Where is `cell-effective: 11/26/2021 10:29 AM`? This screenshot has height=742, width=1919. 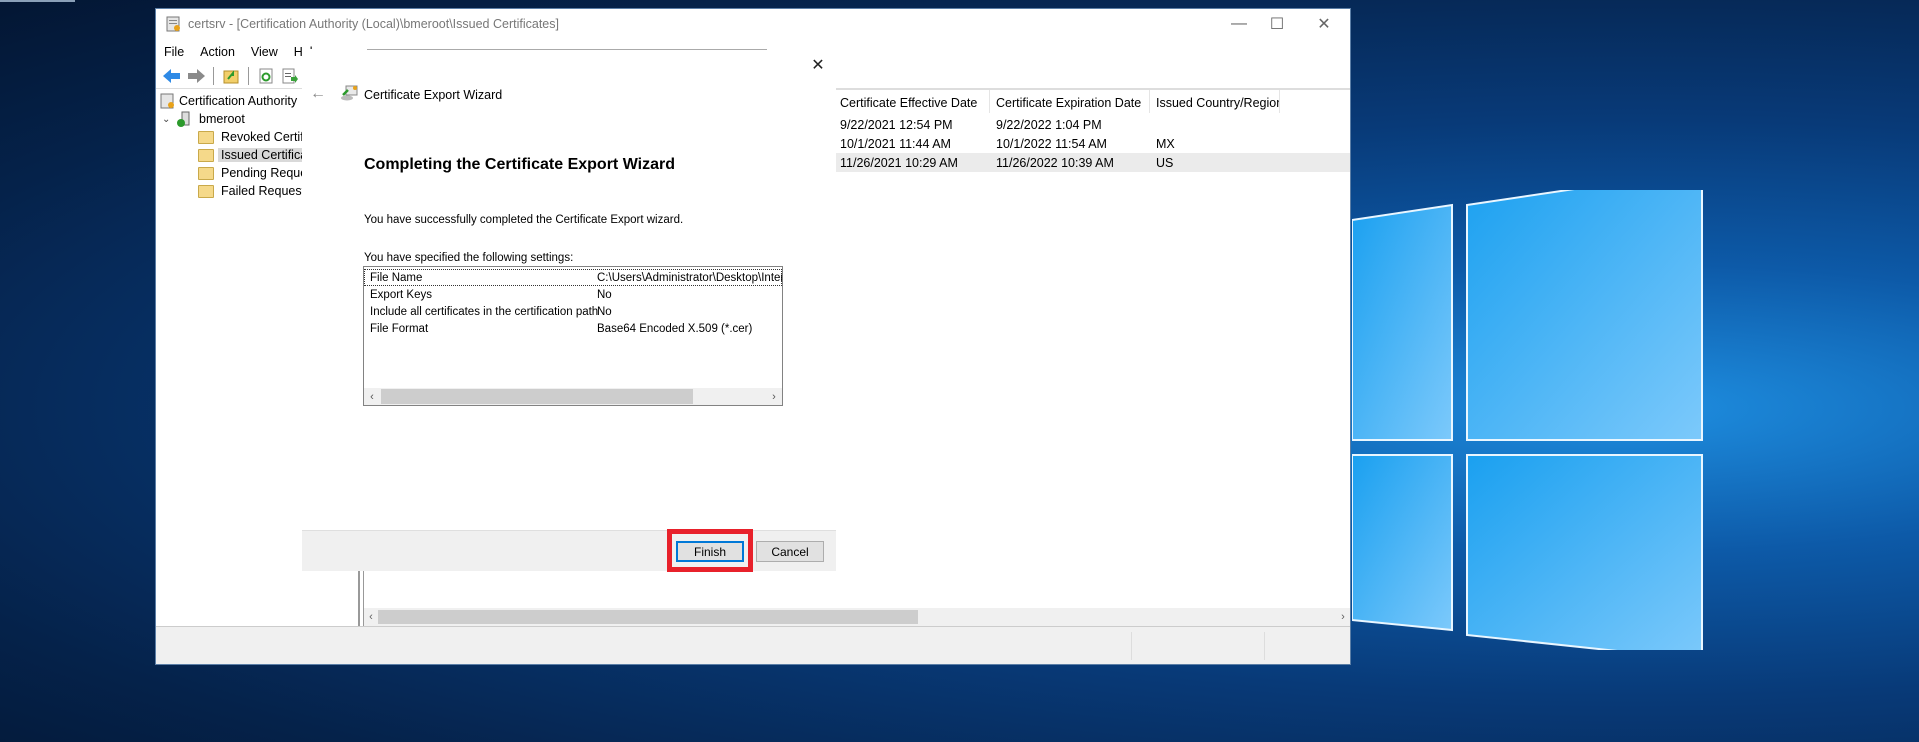
cell-effective: 11/26/2021 10:29 AM is located at coordinates (899, 162).